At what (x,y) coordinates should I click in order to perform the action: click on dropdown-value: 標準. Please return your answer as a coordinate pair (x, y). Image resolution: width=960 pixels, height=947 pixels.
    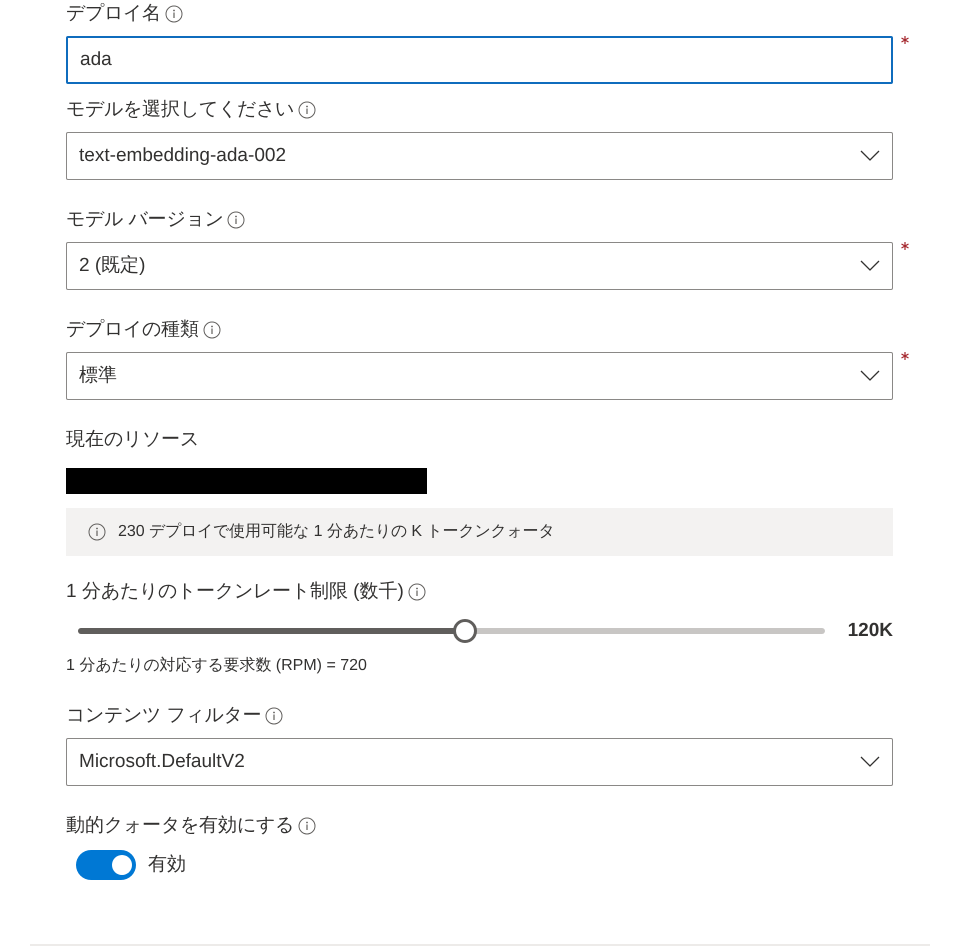
    Looking at the image, I should click on (98, 376).